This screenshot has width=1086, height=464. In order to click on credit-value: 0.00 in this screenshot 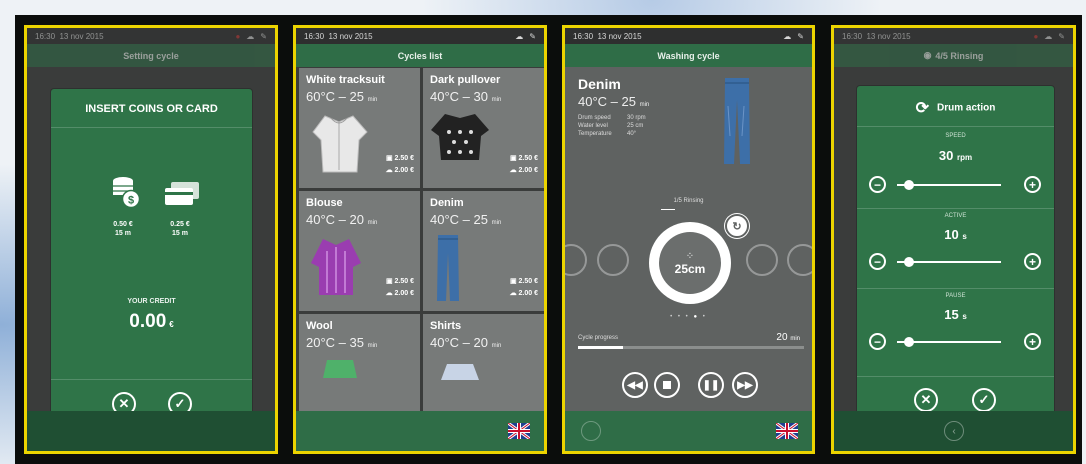, I will do `click(148, 321)`.